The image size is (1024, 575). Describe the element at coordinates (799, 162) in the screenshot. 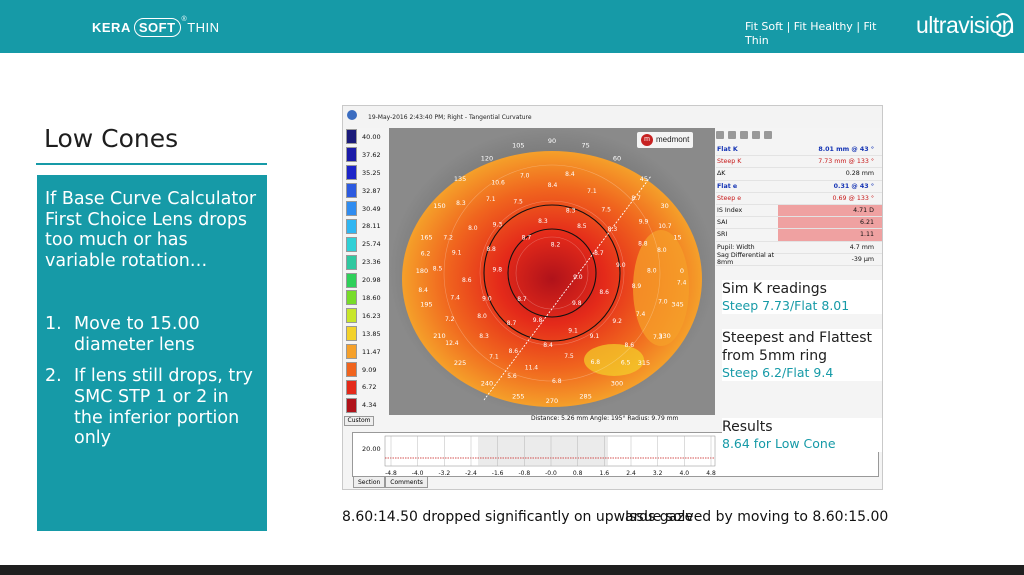

I see `metric-row: Steep K 7.73 mm @ 133 °` at that location.